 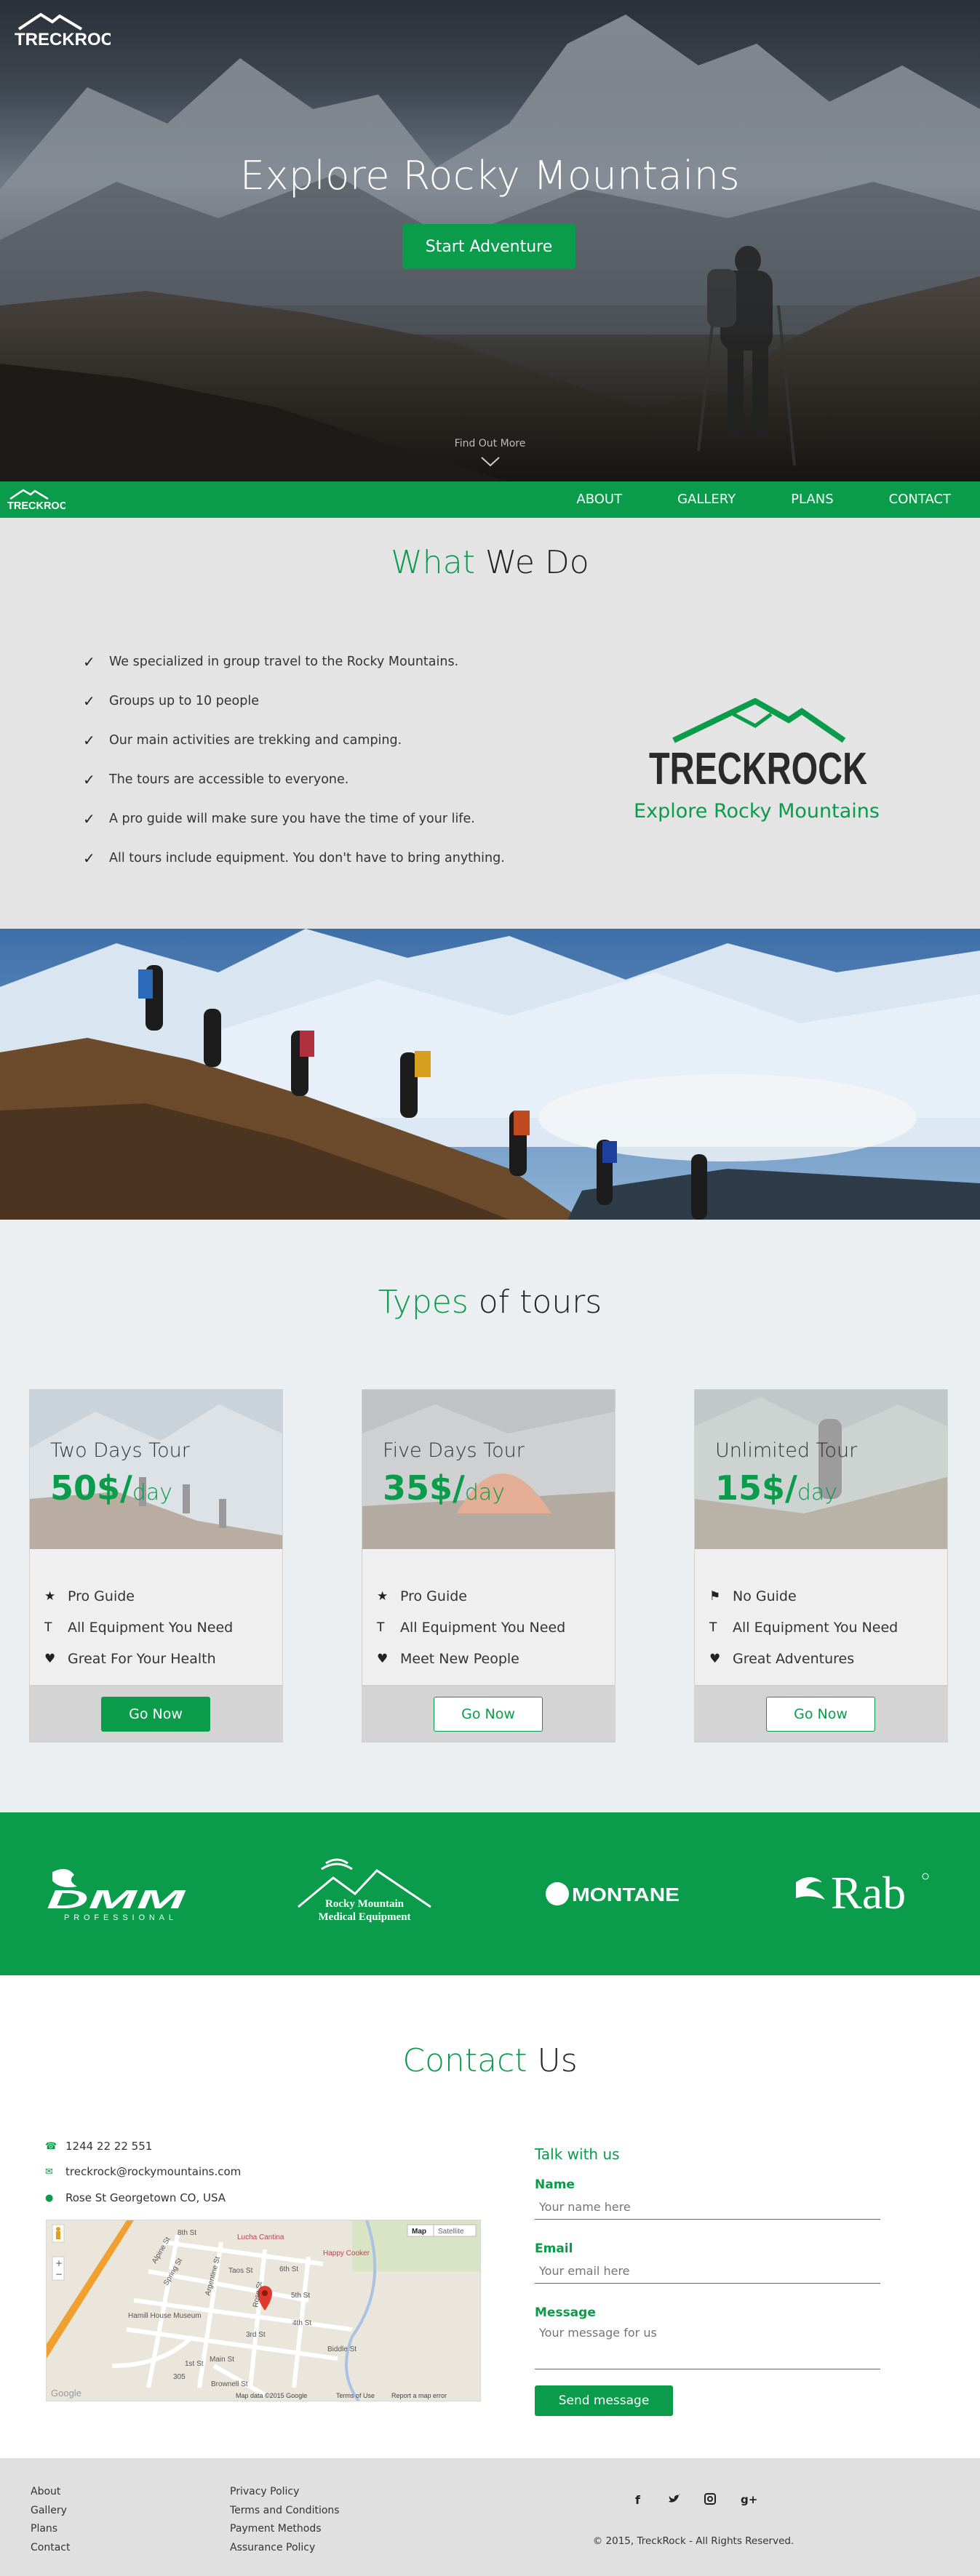 I want to click on nav-item-contact: CONTACT, so click(x=920, y=499).